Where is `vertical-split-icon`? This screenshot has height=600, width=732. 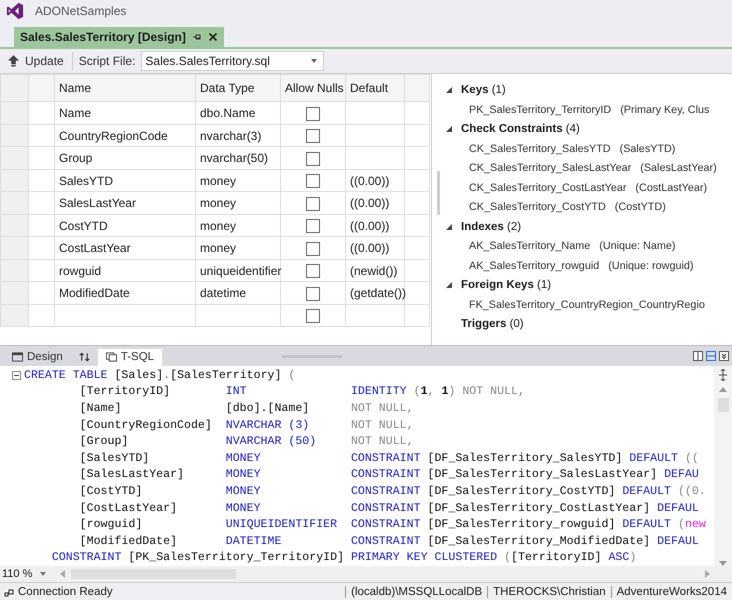 vertical-split-icon is located at coordinates (698, 356).